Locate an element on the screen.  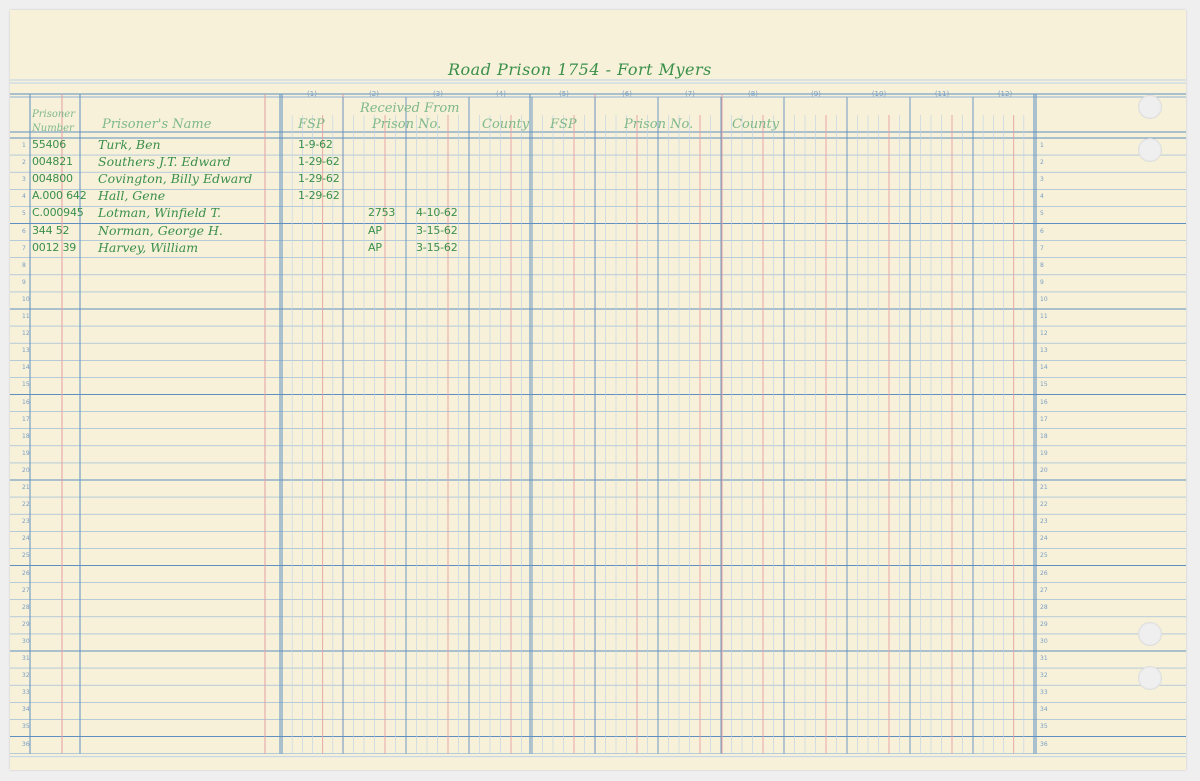
column-number: (4) is located at coordinates (501, 94).